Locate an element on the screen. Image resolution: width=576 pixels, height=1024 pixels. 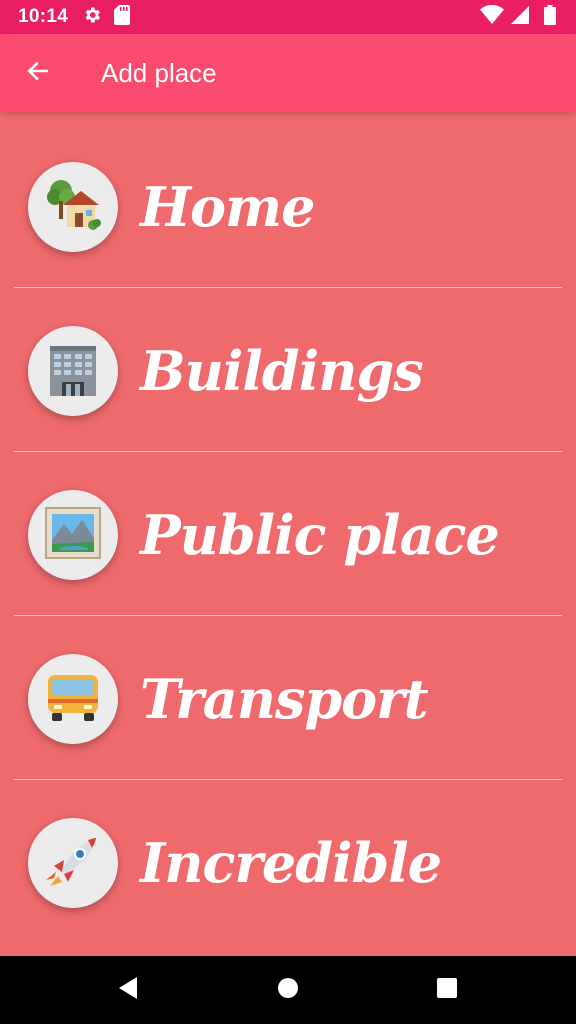
nav-back-button is located at coordinates (128, 990).